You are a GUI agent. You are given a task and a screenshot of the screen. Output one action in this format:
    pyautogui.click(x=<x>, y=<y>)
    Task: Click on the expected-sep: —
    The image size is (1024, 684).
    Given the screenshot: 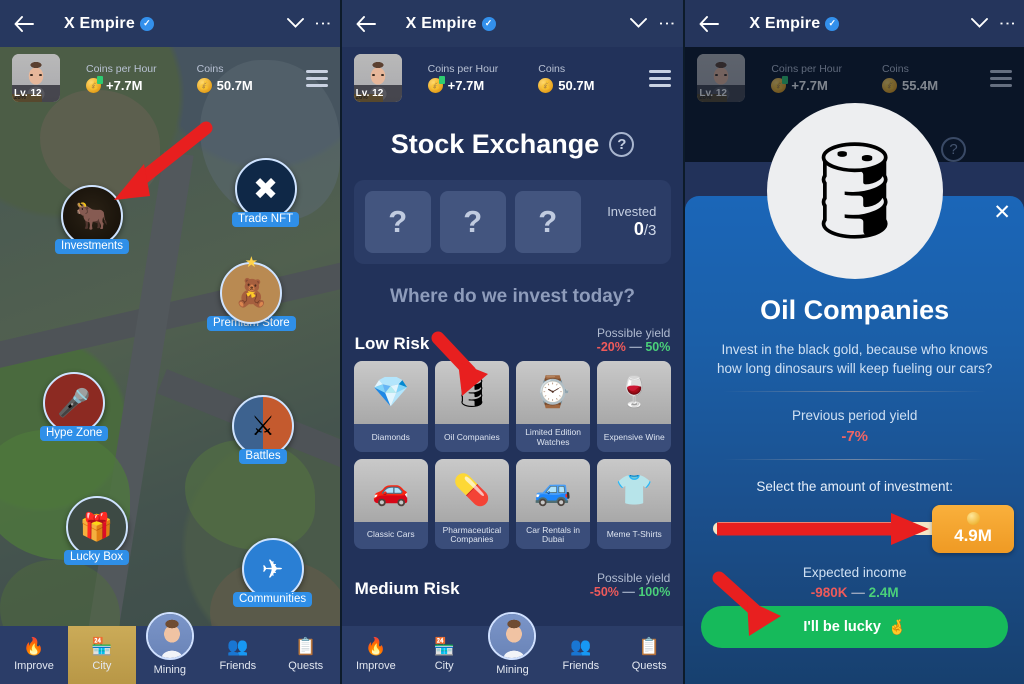 What is the action you would take?
    pyautogui.click(x=858, y=592)
    